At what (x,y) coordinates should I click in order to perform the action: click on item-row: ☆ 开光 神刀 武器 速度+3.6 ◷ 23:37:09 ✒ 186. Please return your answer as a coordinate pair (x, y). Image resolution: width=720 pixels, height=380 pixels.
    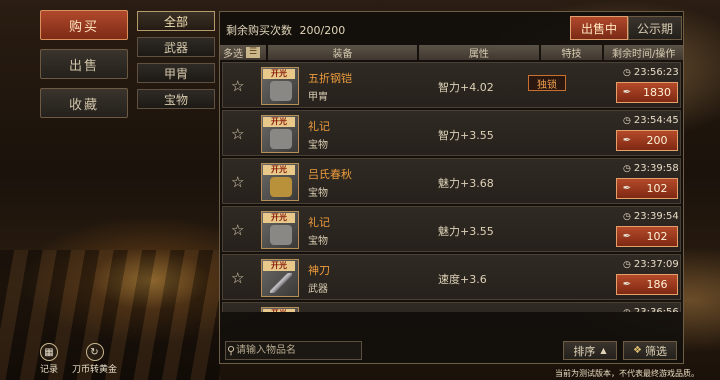
    Looking at the image, I should click on (451, 277).